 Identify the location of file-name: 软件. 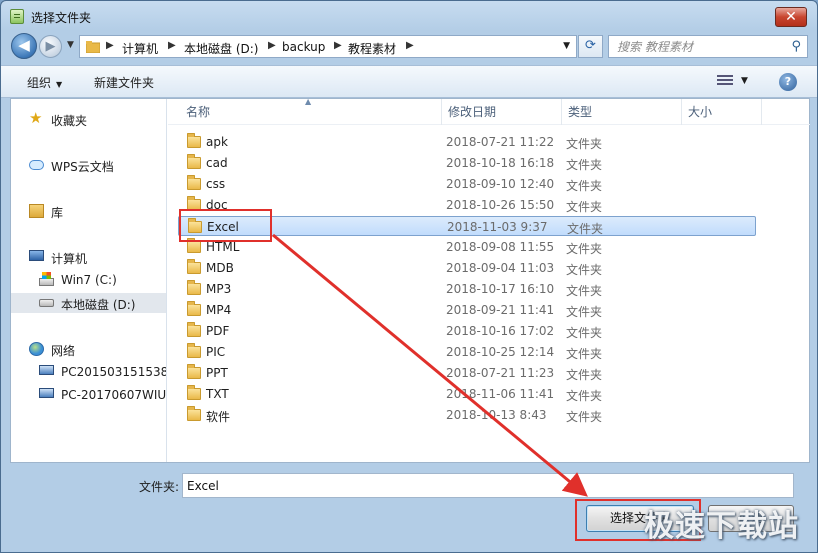
(218, 417).